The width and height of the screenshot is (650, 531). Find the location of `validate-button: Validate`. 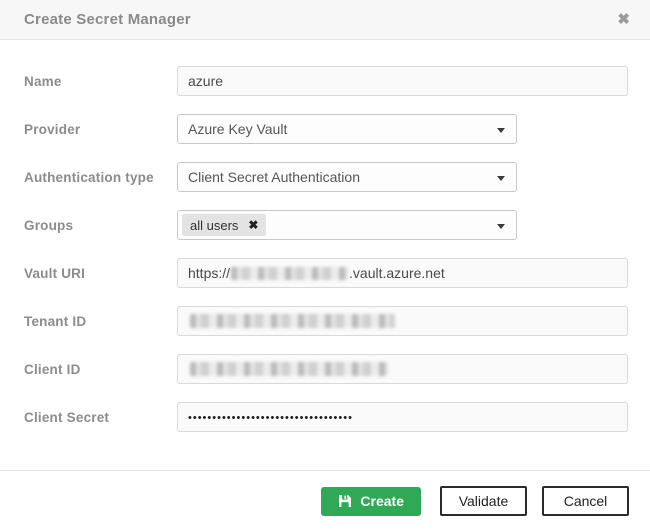

validate-button: Validate is located at coordinates (483, 501).